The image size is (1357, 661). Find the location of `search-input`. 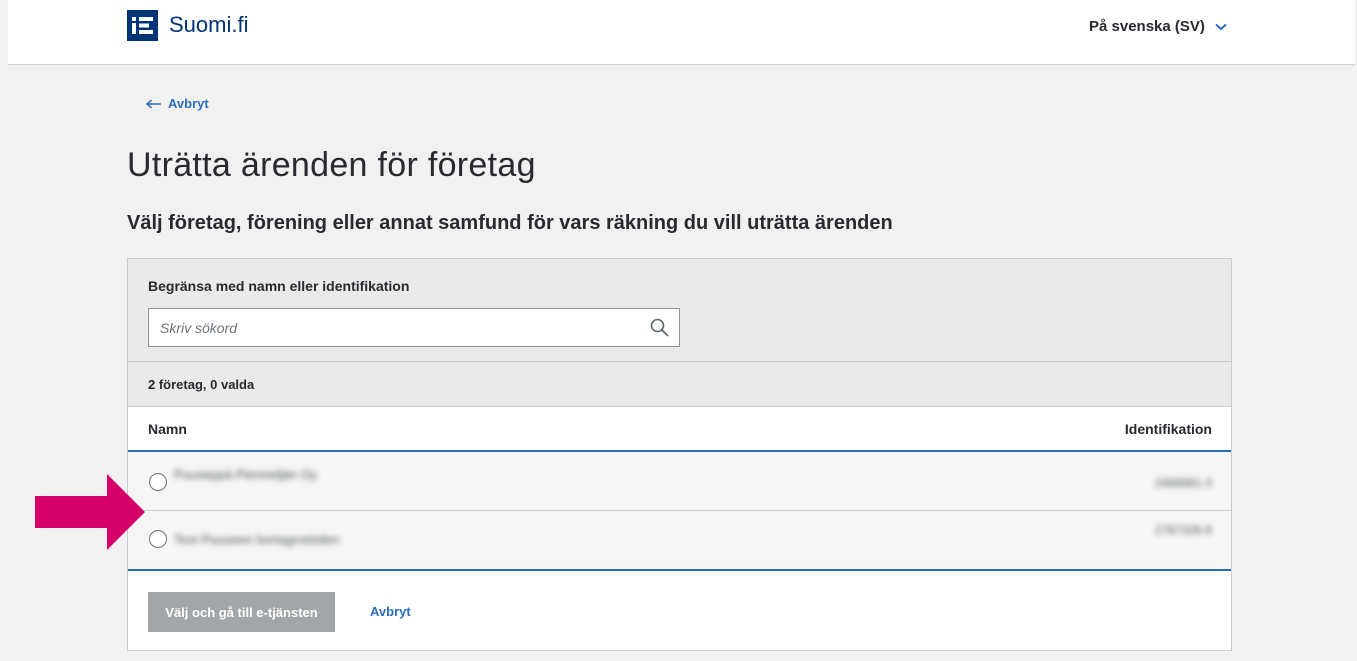

search-input is located at coordinates (394, 327).